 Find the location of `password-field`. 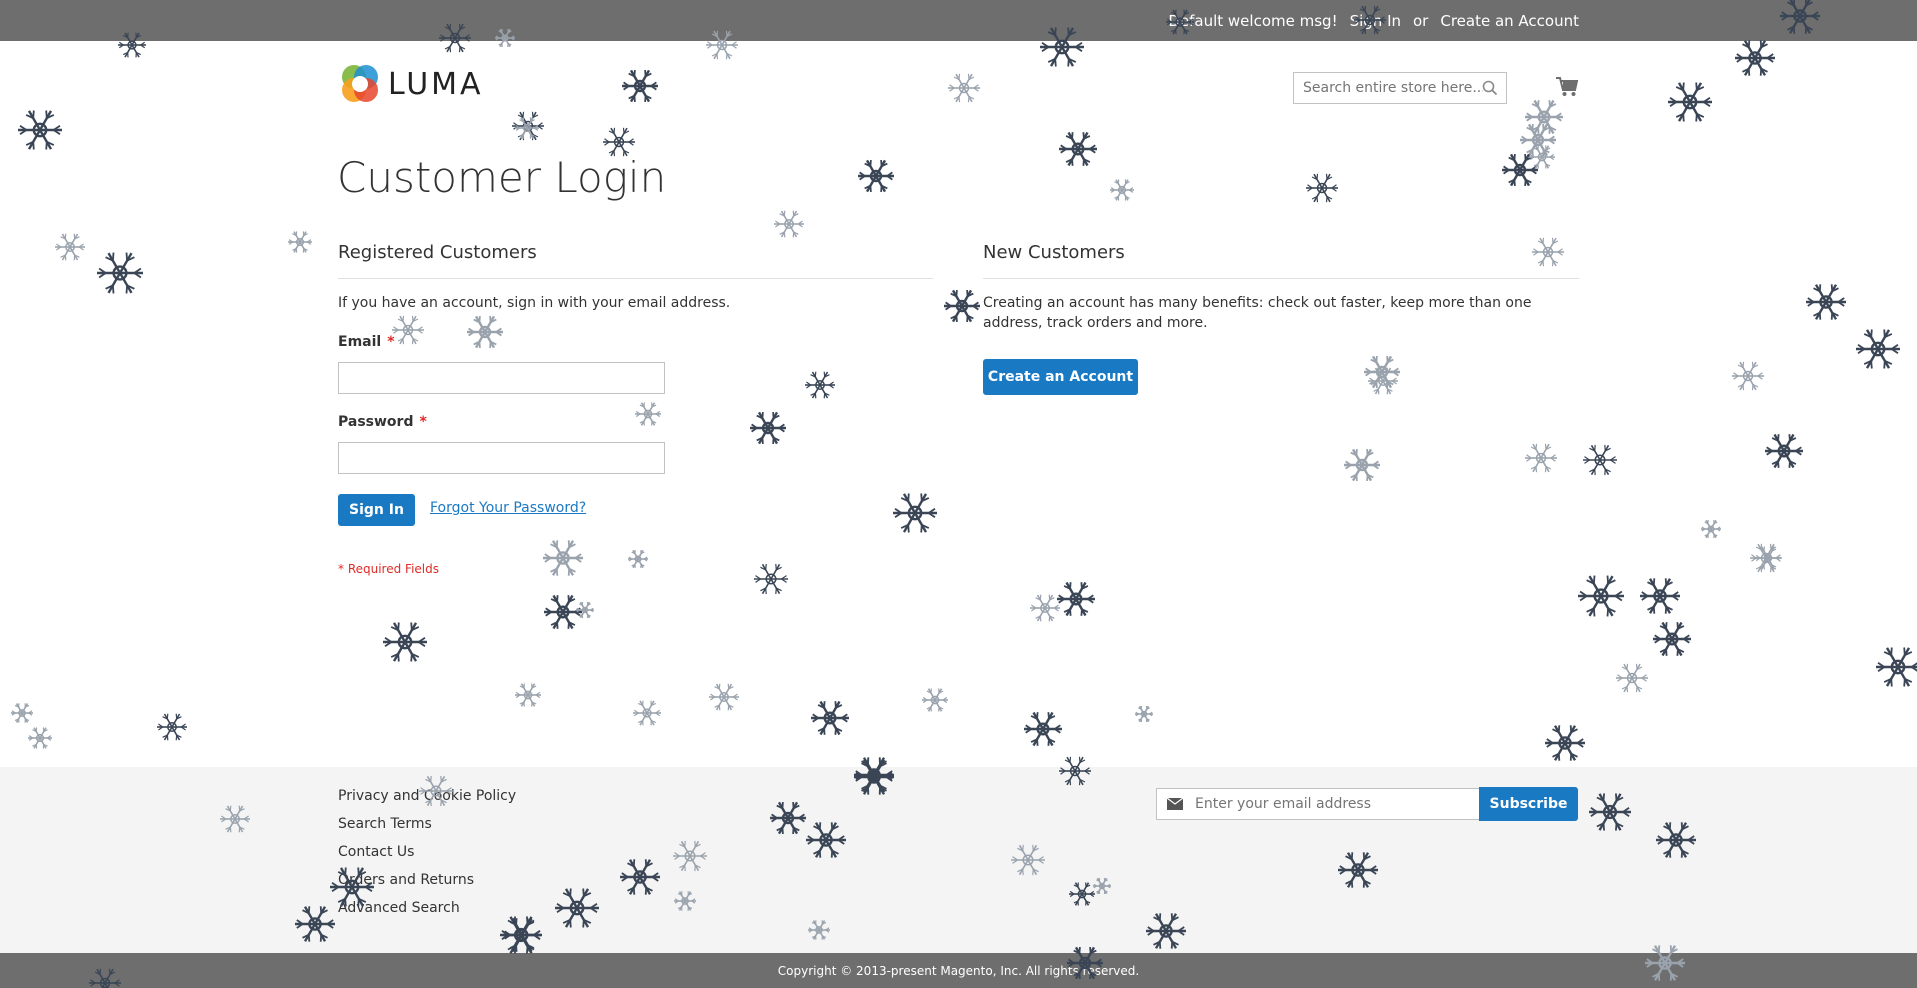

password-field is located at coordinates (501, 458).